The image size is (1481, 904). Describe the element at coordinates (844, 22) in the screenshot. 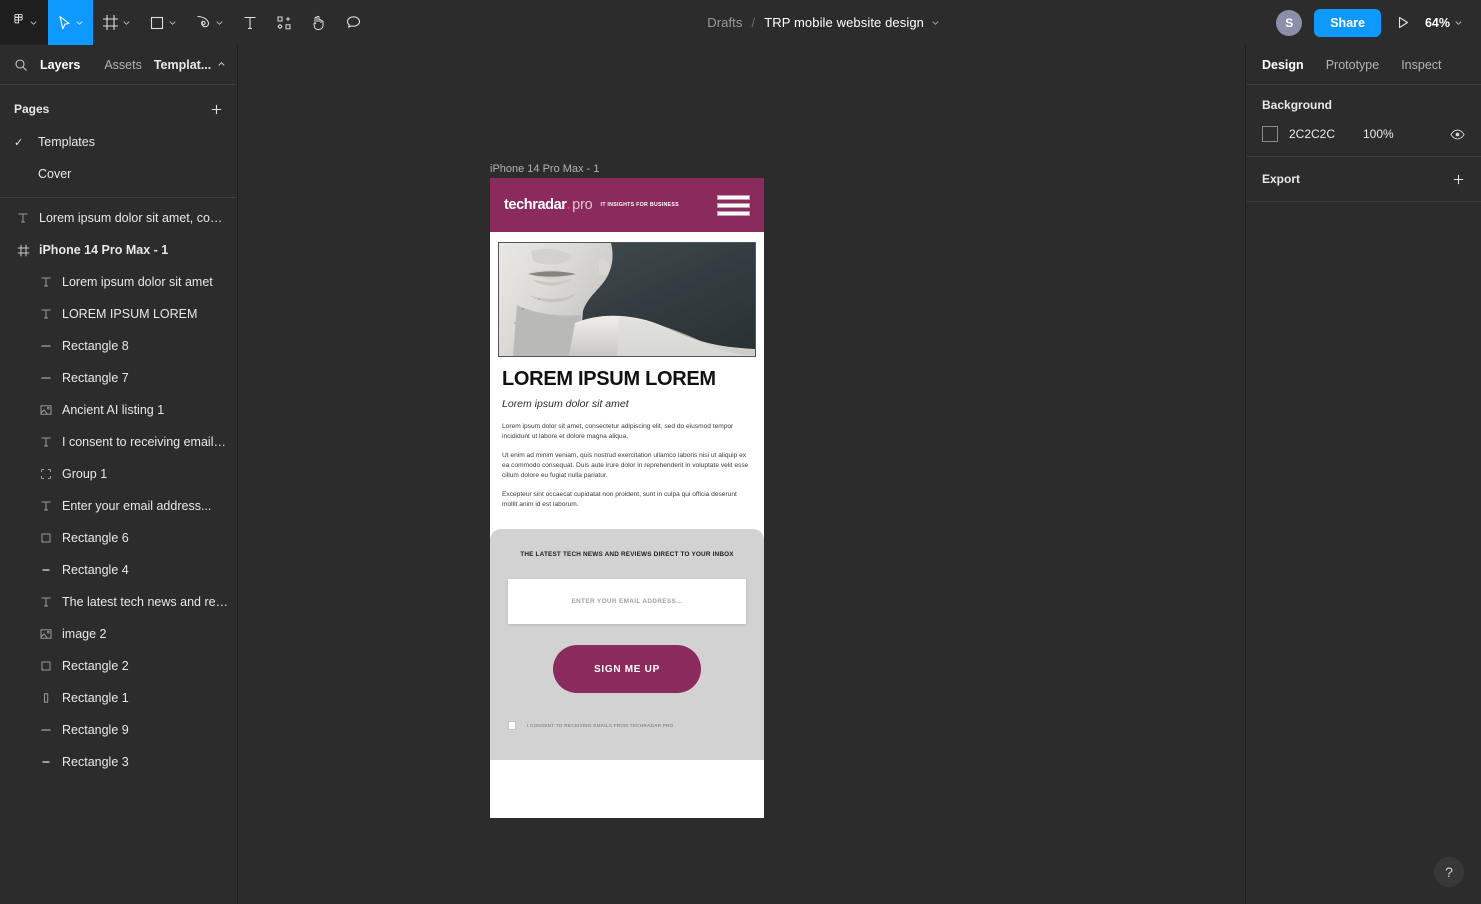

I see `file-name: TRP mobile website design` at that location.